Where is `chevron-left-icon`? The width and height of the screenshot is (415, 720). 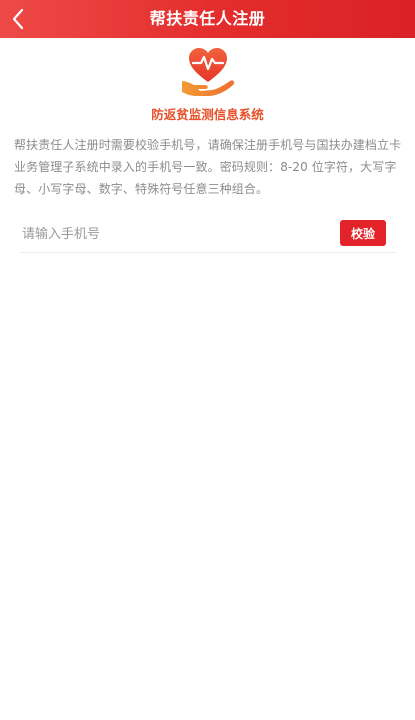
chevron-left-icon is located at coordinates (19, 19).